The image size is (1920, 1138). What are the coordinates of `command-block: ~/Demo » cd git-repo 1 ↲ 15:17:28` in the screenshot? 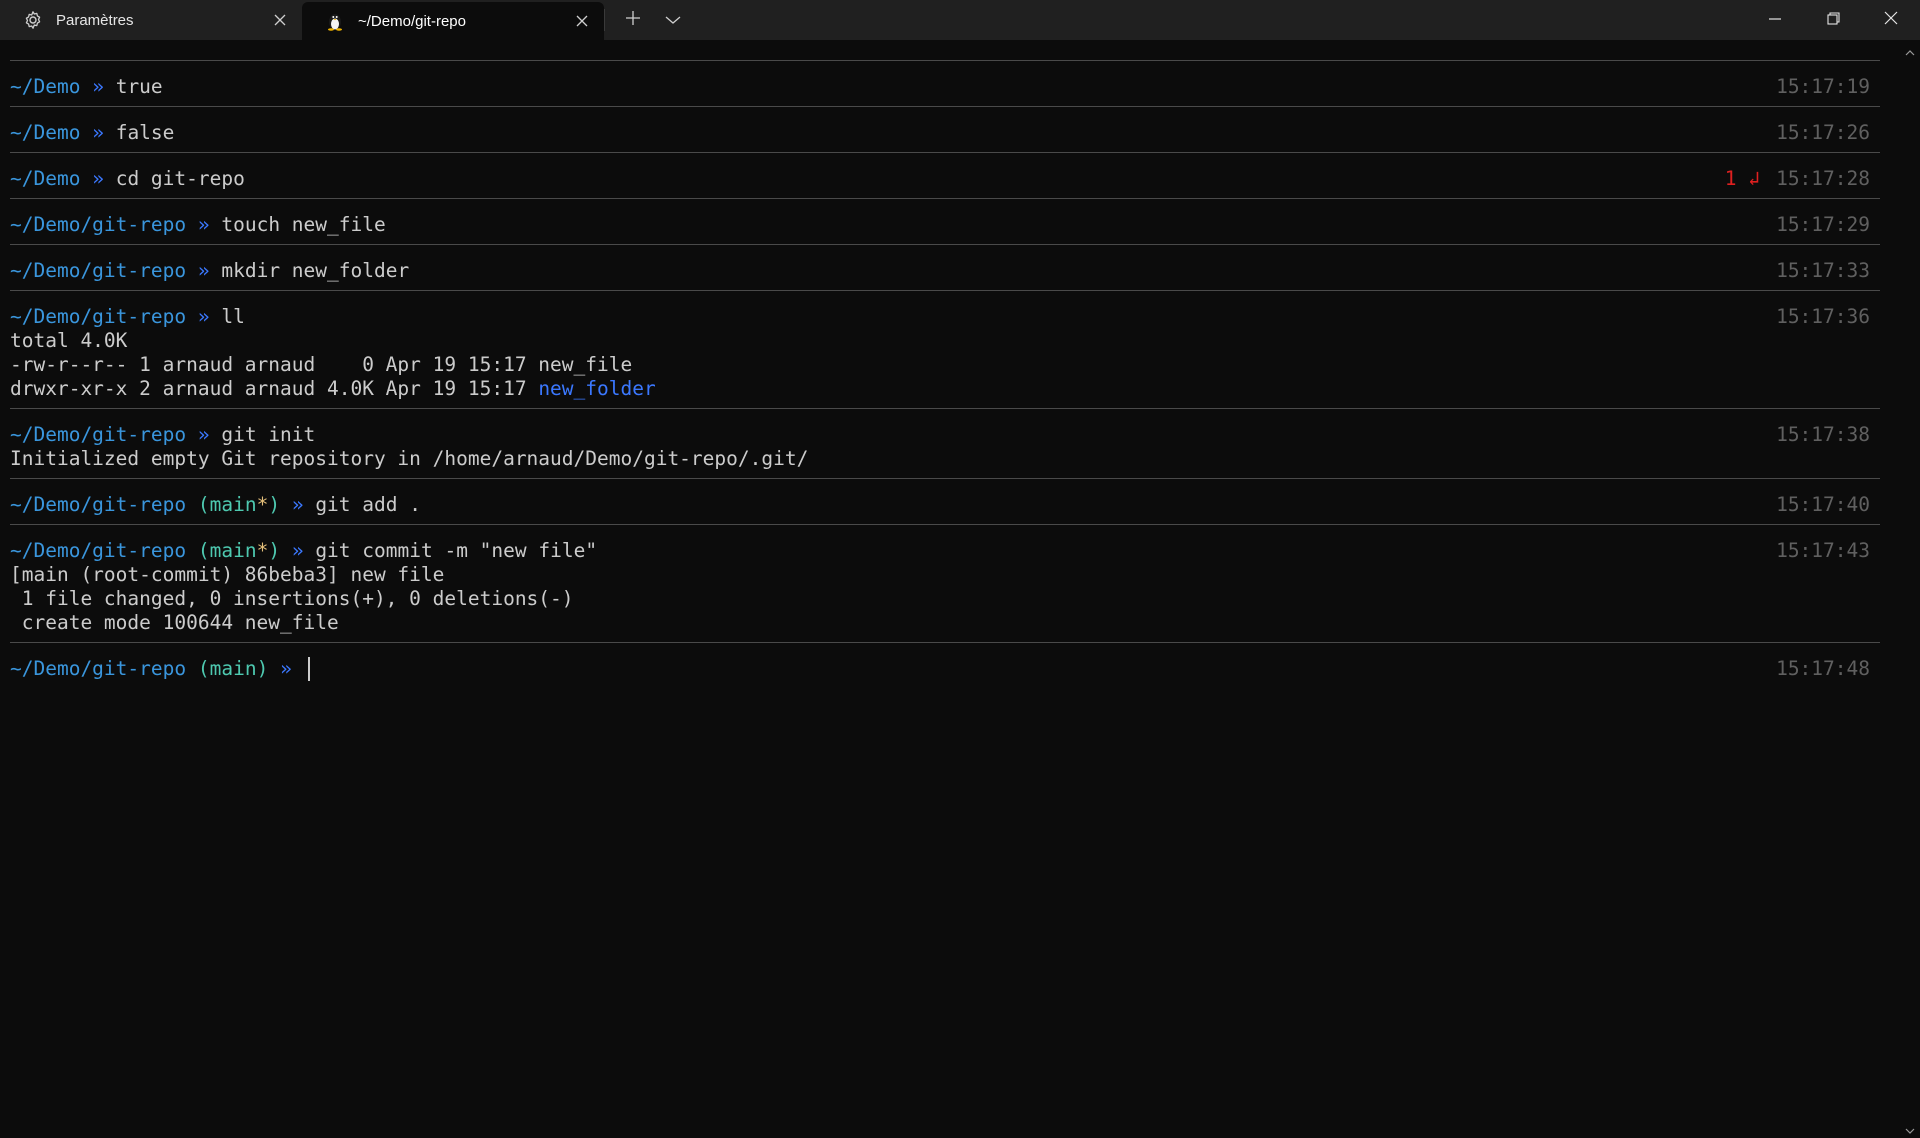 It's located at (945, 175).